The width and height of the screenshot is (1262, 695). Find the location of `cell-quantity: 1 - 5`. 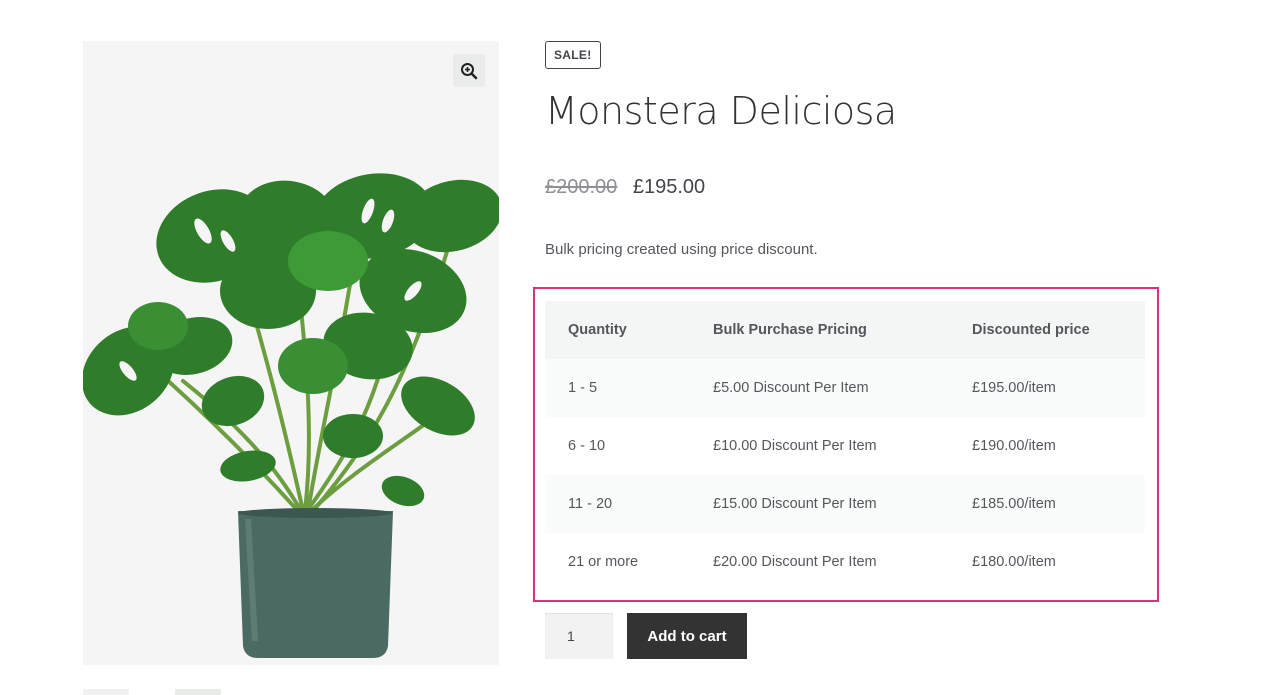

cell-quantity: 1 - 5 is located at coordinates (617, 388).